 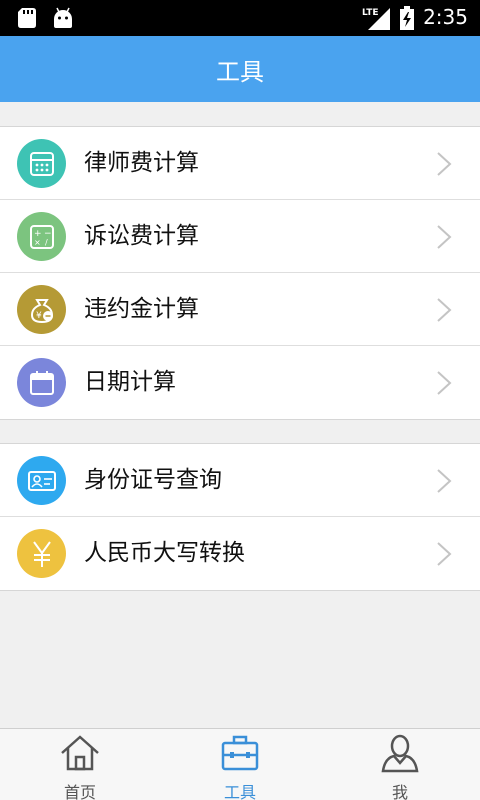 What do you see at coordinates (80, 753) in the screenshot?
I see `home-icon` at bounding box center [80, 753].